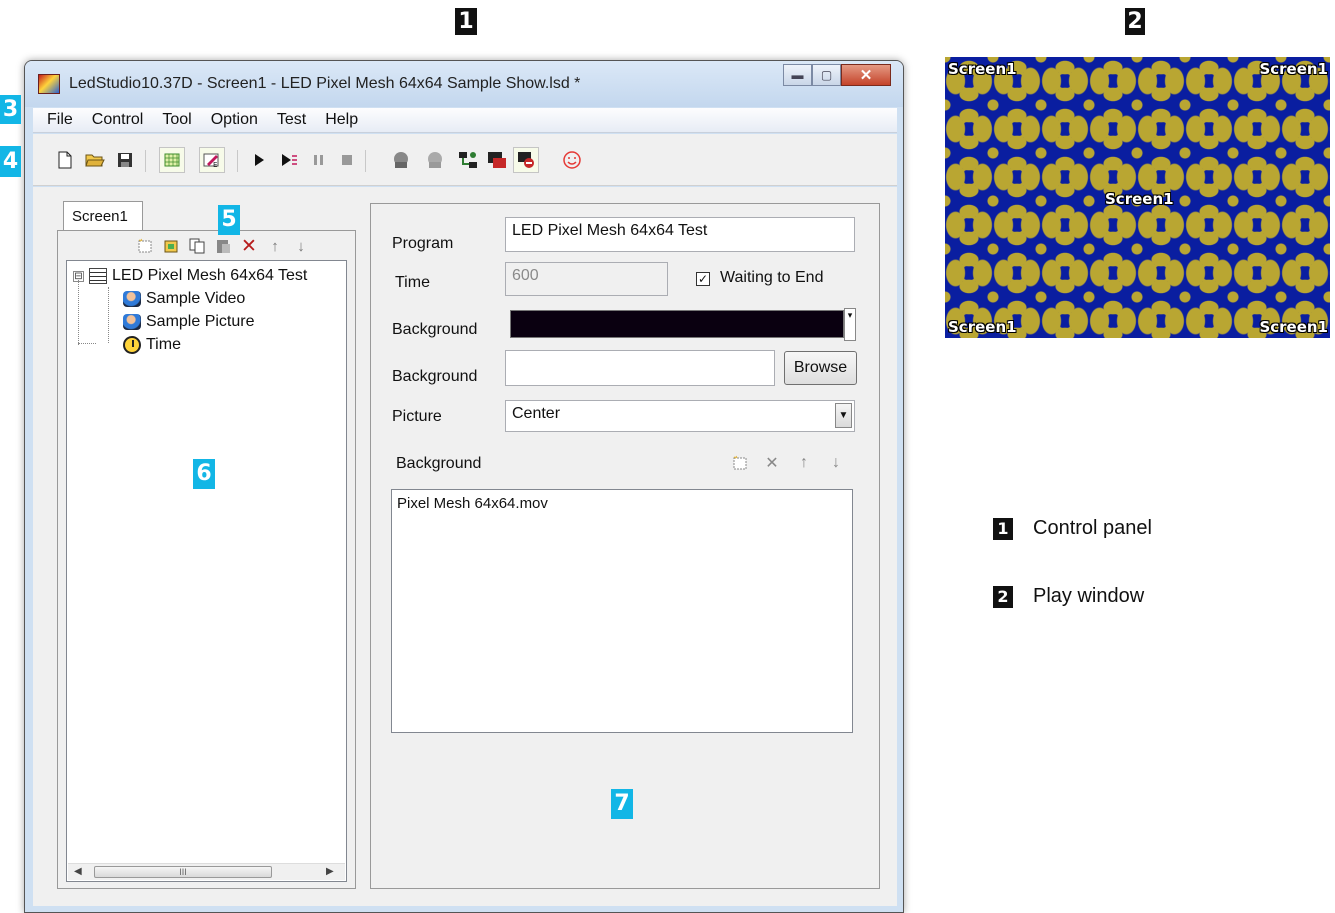 The width and height of the screenshot is (1335, 913). Describe the element at coordinates (171, 246) in the screenshot. I see `add-item-icon` at that location.